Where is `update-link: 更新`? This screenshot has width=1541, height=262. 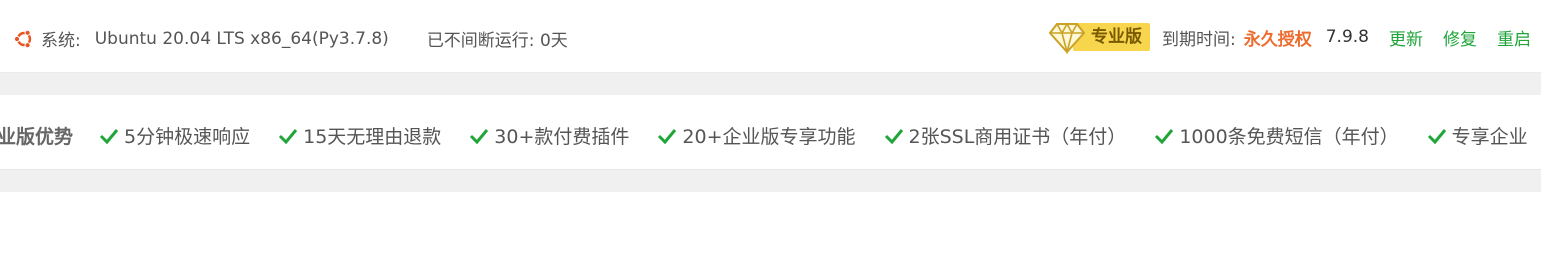 update-link: 更新 is located at coordinates (1406, 37).